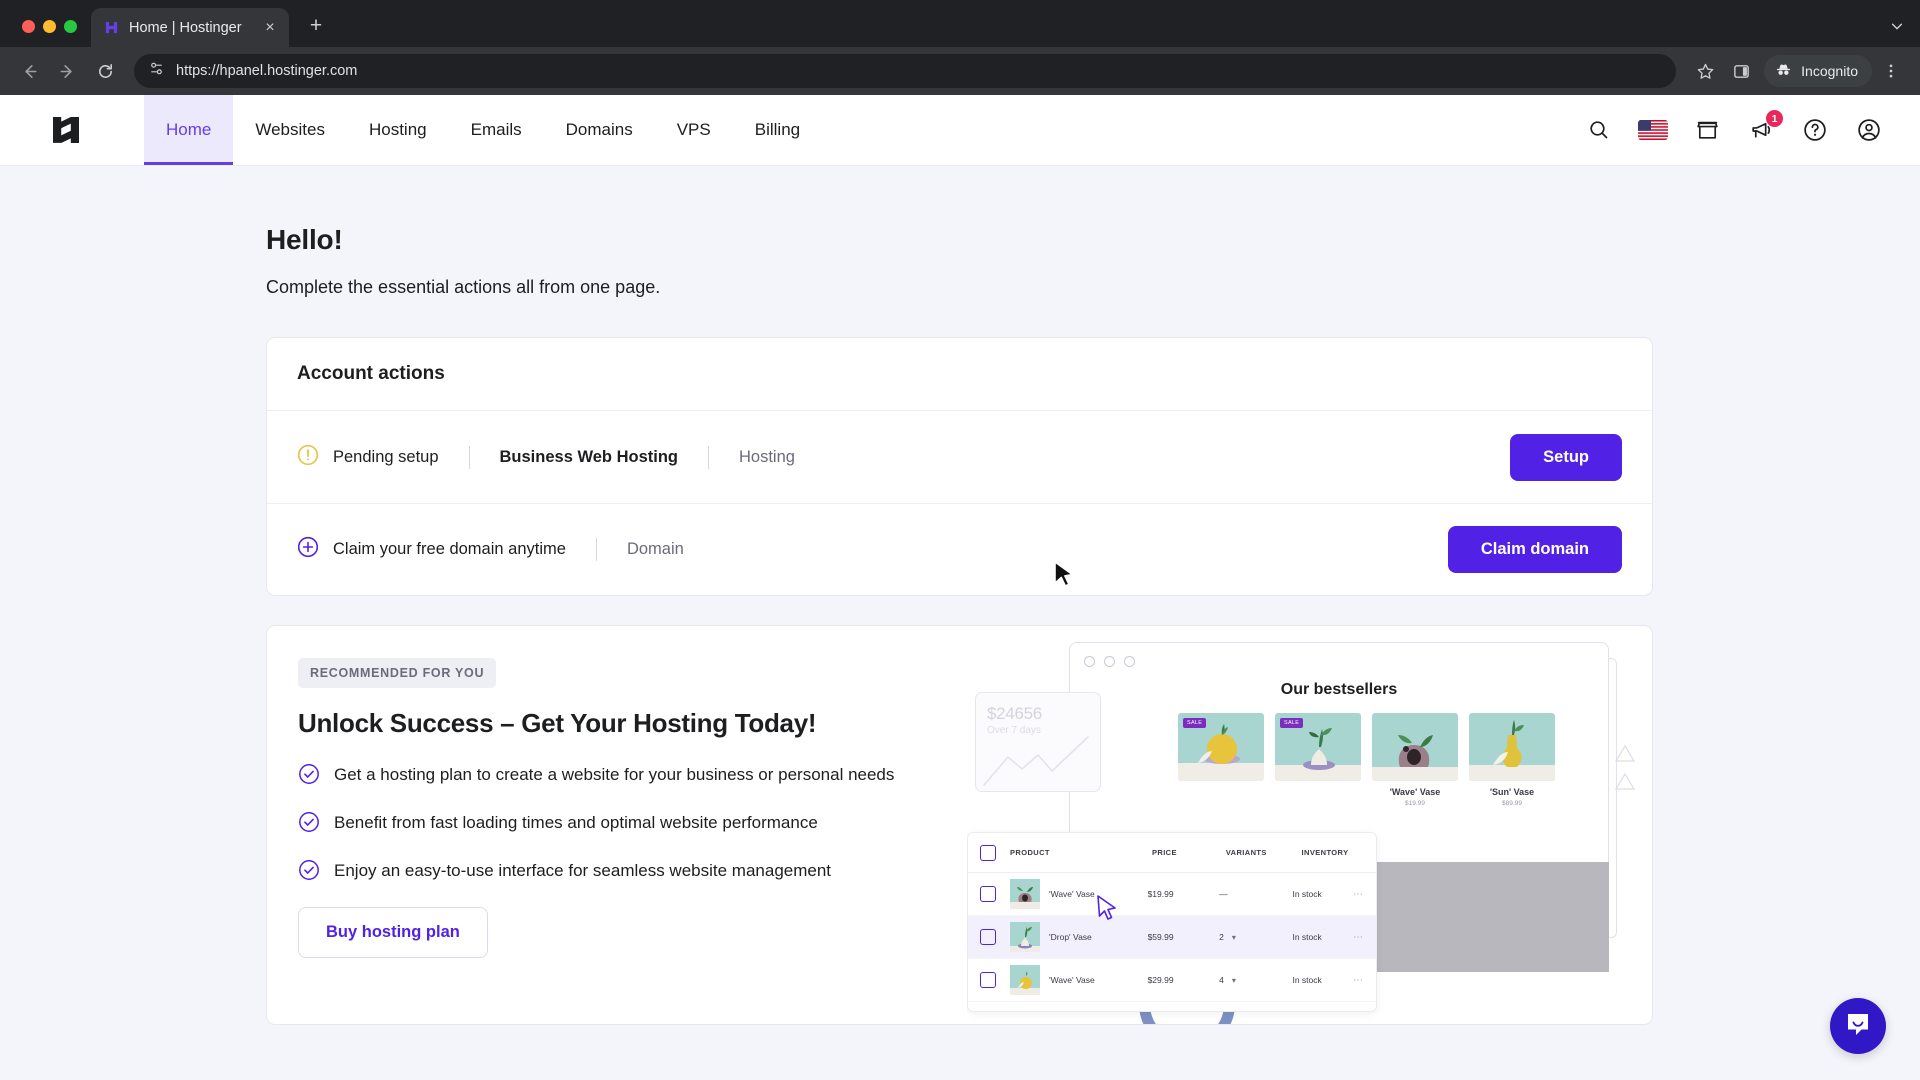 The image size is (1920, 1080). Describe the element at coordinates (1339, 655) in the screenshot. I see `artwork-window-dots` at that location.